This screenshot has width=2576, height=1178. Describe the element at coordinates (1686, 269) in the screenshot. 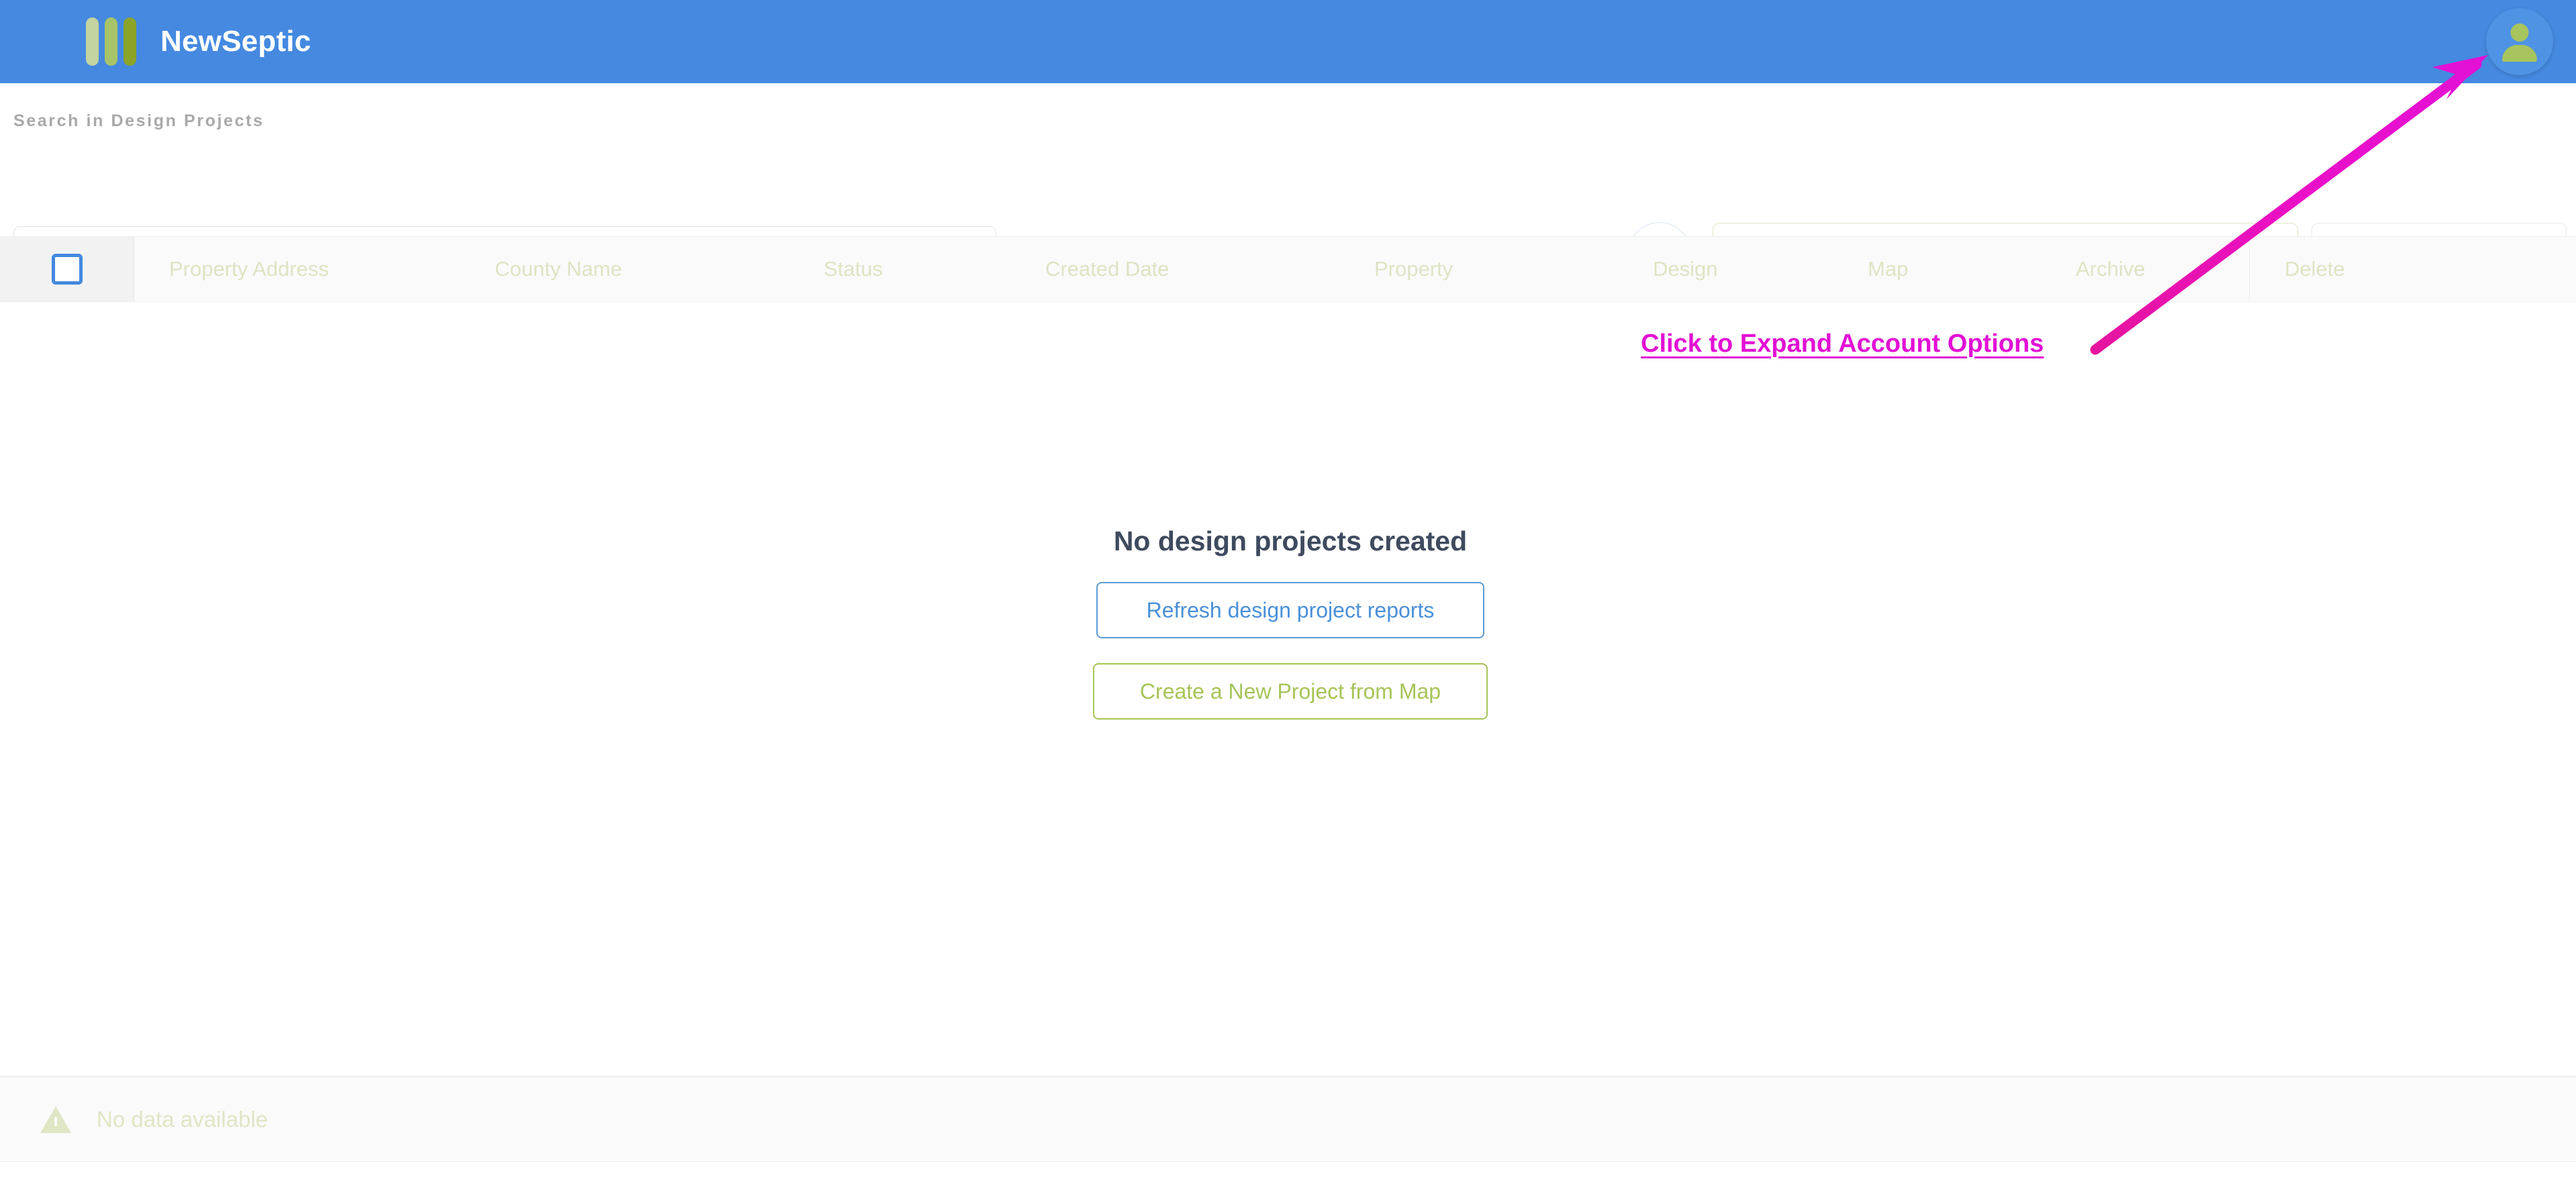

I see `column-label: Design` at that location.